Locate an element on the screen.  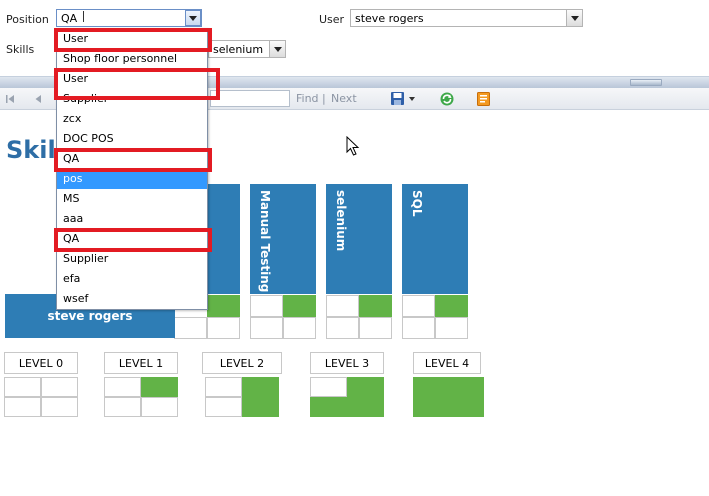
skills-value: selenium is located at coordinates (239, 49).